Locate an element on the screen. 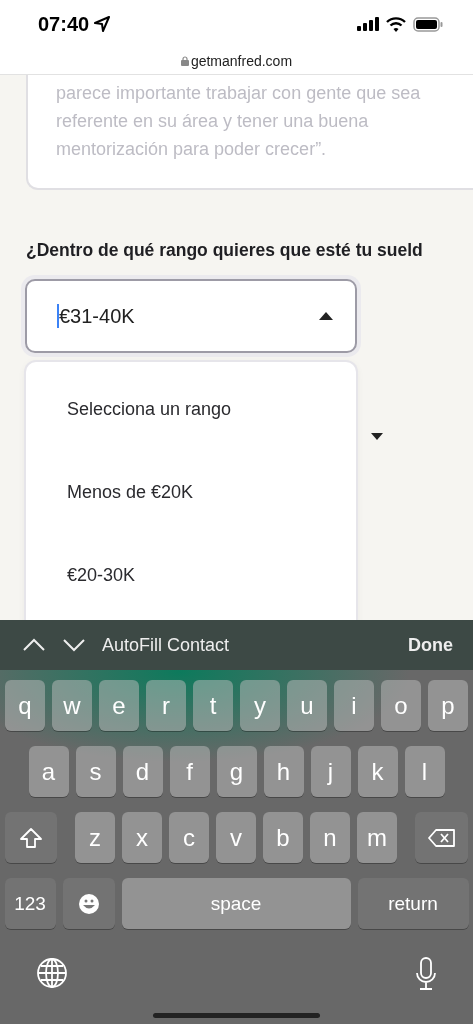 This screenshot has width=473, height=1024. letter-key: h is located at coordinates (283, 771).